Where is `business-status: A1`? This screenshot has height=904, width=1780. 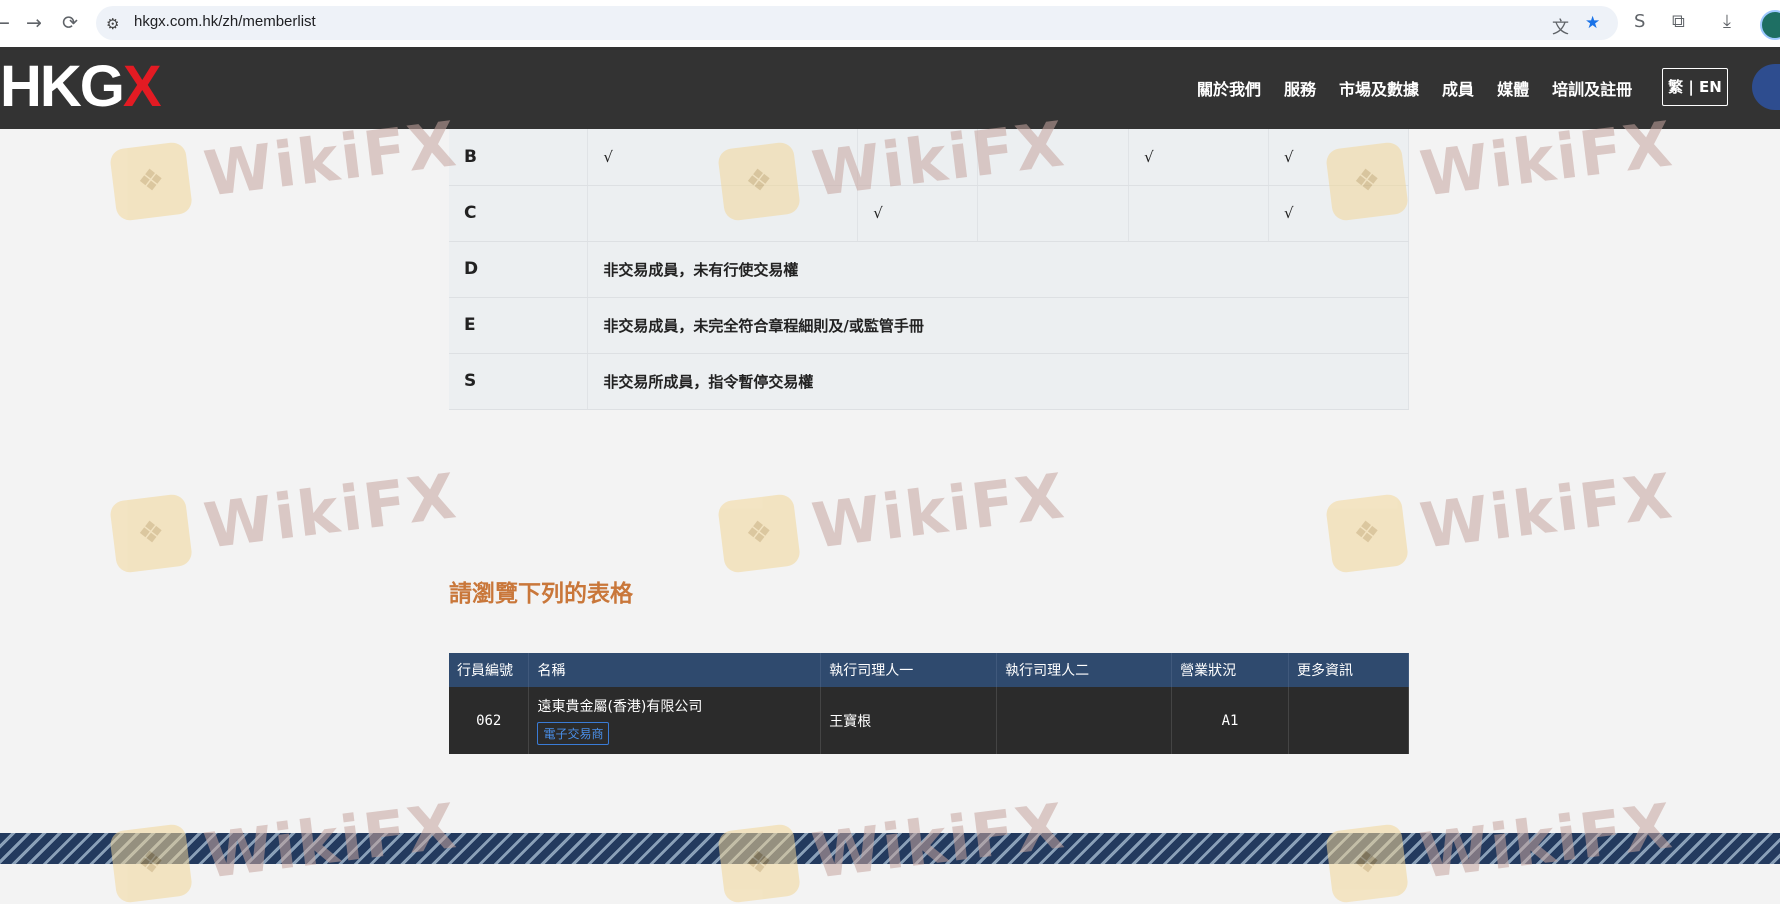
business-status: A1 is located at coordinates (1230, 720).